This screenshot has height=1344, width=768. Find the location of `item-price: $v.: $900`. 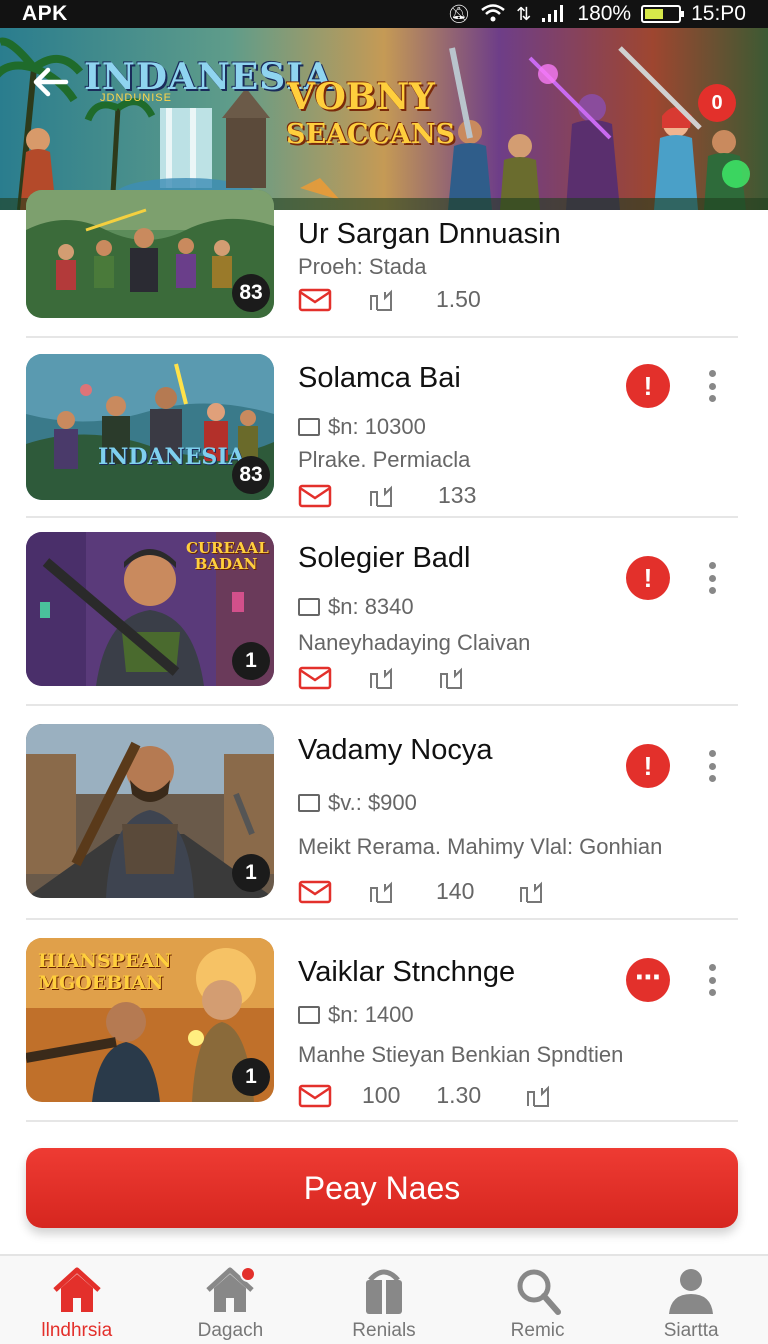

item-price: $v.: $900 is located at coordinates (357, 803).